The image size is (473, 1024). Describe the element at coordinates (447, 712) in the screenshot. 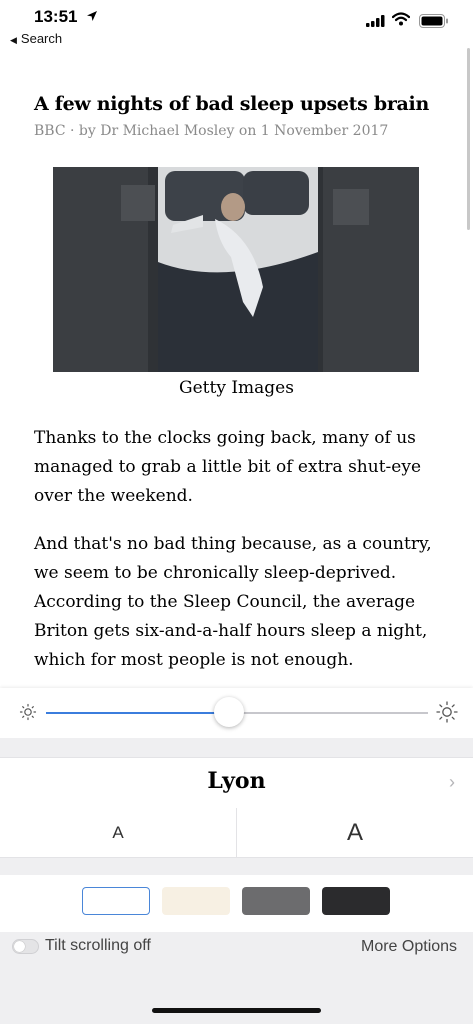

I see `brightness-high-icon` at that location.